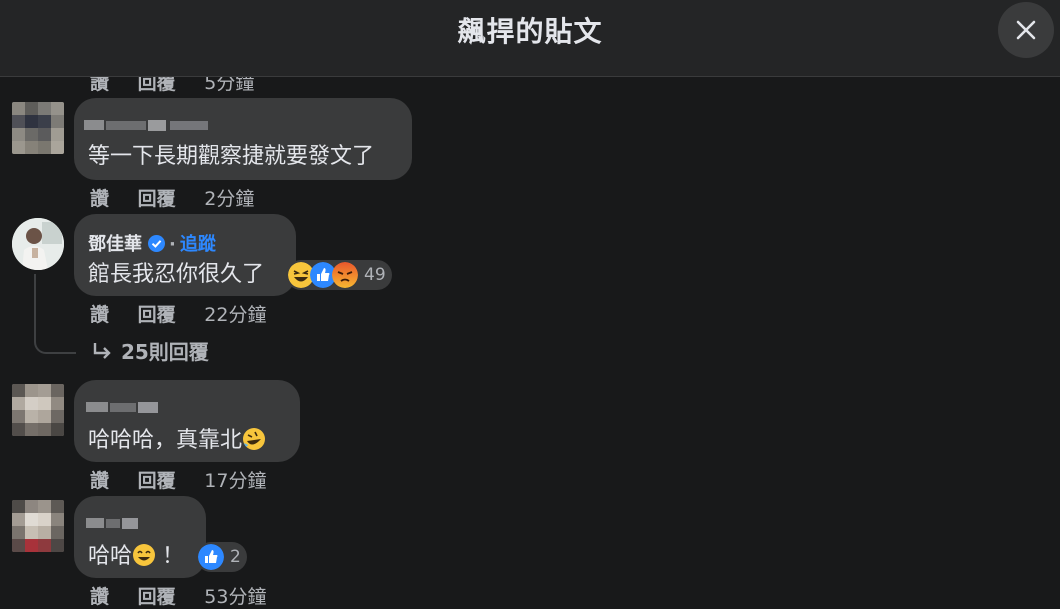  I want to click on comment-actions: 讚 回覆 2分鐘, so click(183, 197).